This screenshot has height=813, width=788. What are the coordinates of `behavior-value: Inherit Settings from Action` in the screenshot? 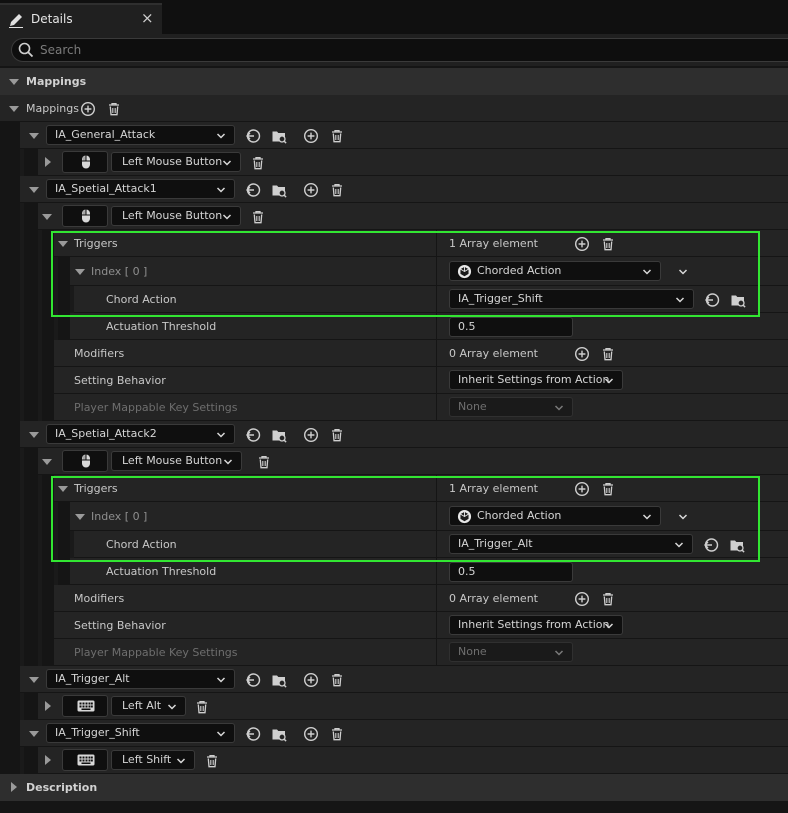 It's located at (534, 624).